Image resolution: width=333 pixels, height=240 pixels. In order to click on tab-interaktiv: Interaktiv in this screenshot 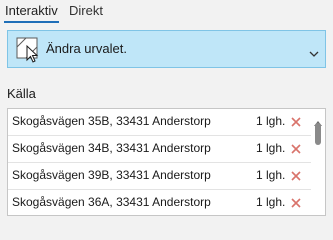, I will do `click(31, 13)`.